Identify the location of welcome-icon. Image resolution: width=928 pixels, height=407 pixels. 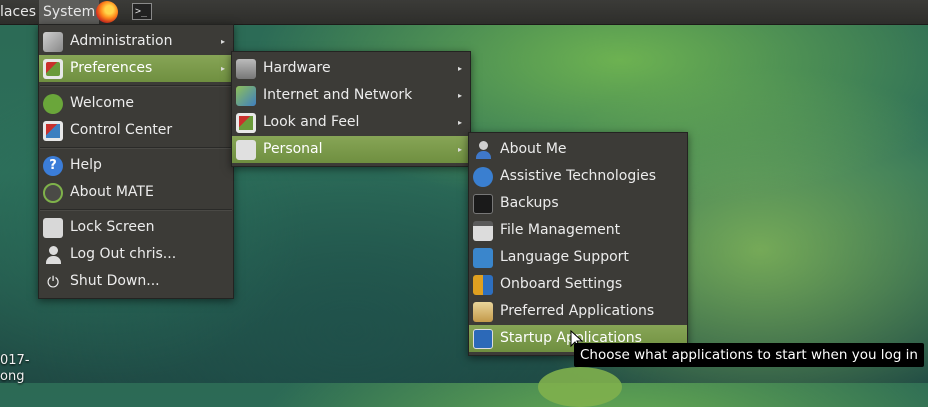
(53, 104).